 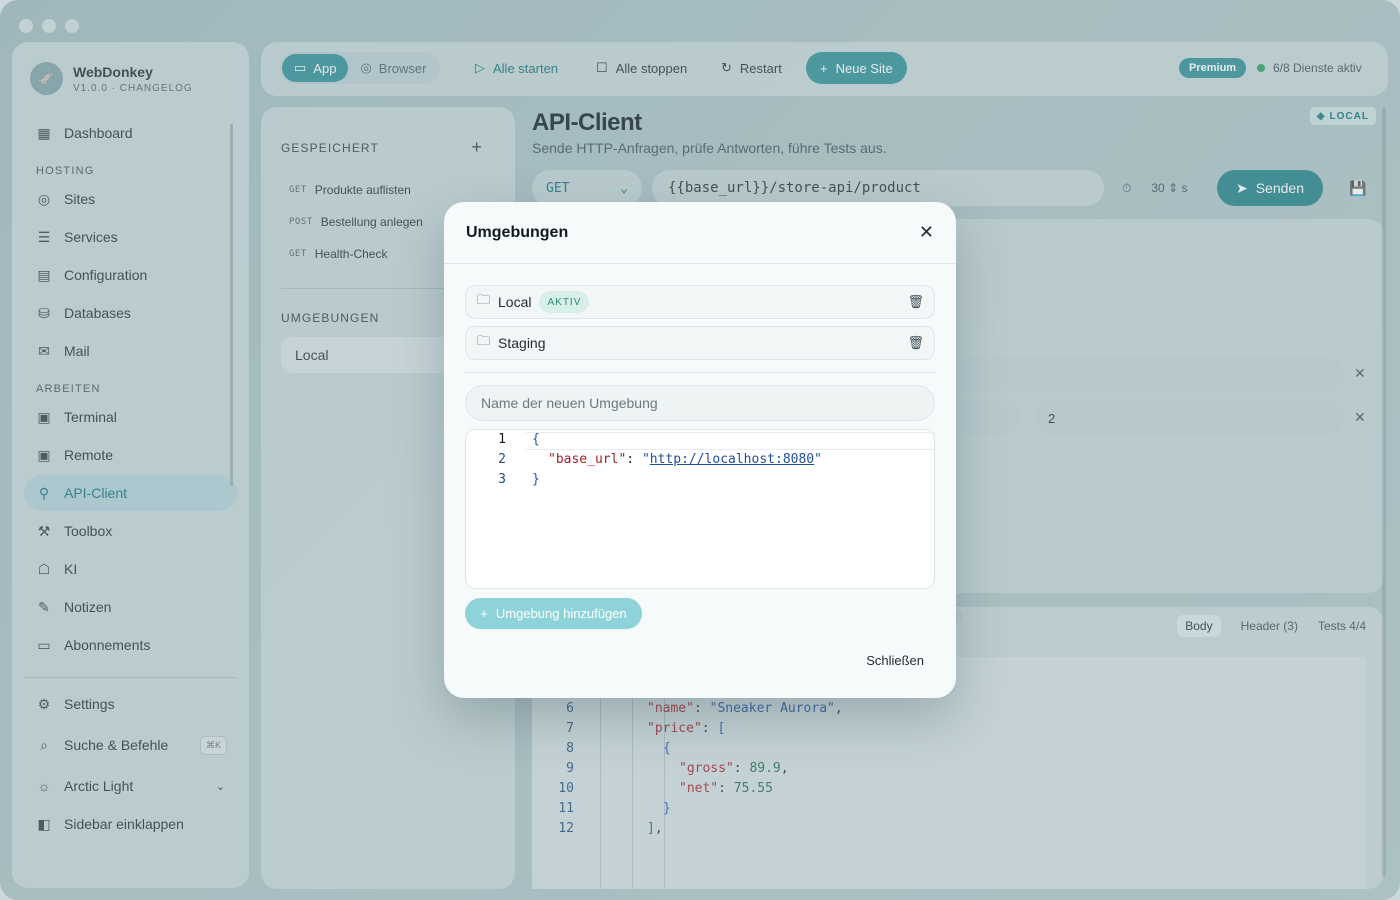 What do you see at coordinates (536, 439) in the screenshot?
I see `line-text: {` at bounding box center [536, 439].